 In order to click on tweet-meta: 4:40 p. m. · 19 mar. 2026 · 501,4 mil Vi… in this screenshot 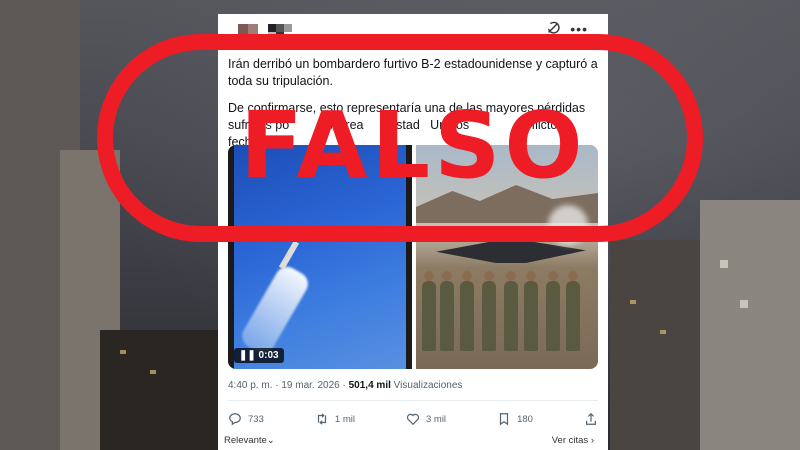, I will do `click(345, 385)`.